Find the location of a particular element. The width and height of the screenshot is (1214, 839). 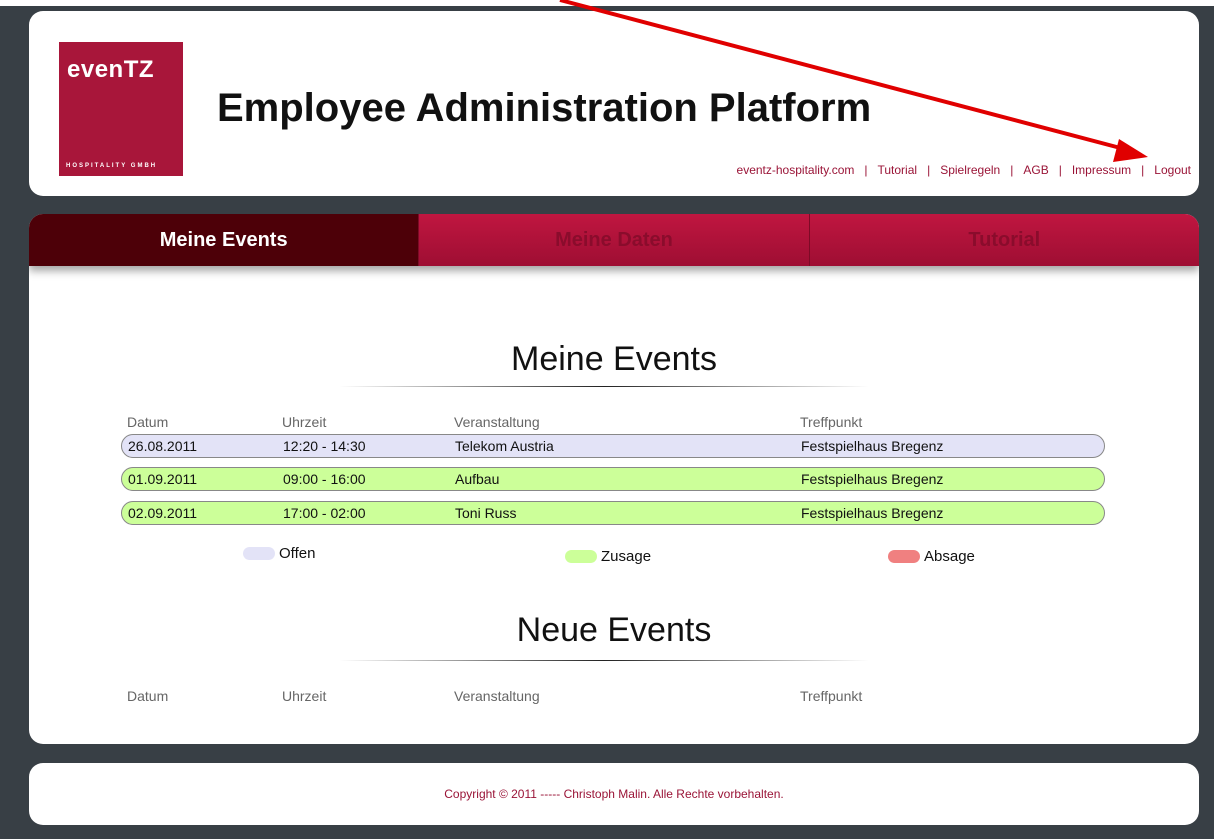

legend-label: Absage is located at coordinates (949, 556).